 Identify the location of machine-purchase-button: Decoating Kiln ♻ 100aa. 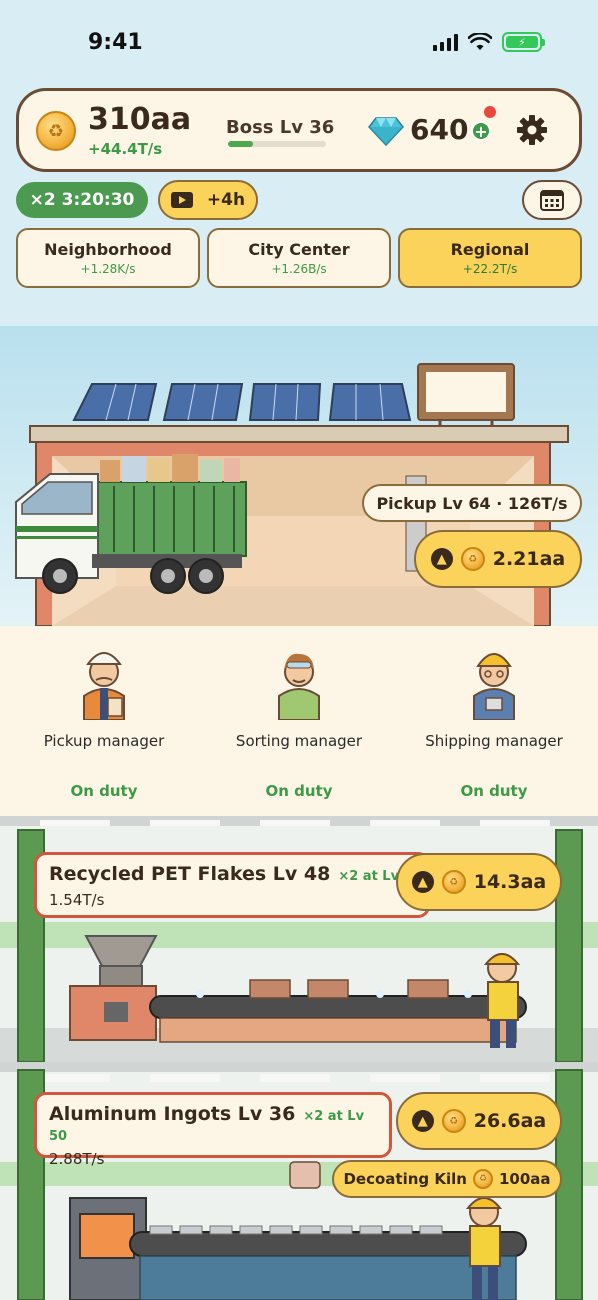
(447, 1179).